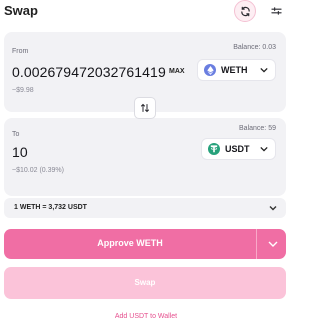 The width and height of the screenshot is (320, 328). I want to click on approve-divider, so click(256, 244).